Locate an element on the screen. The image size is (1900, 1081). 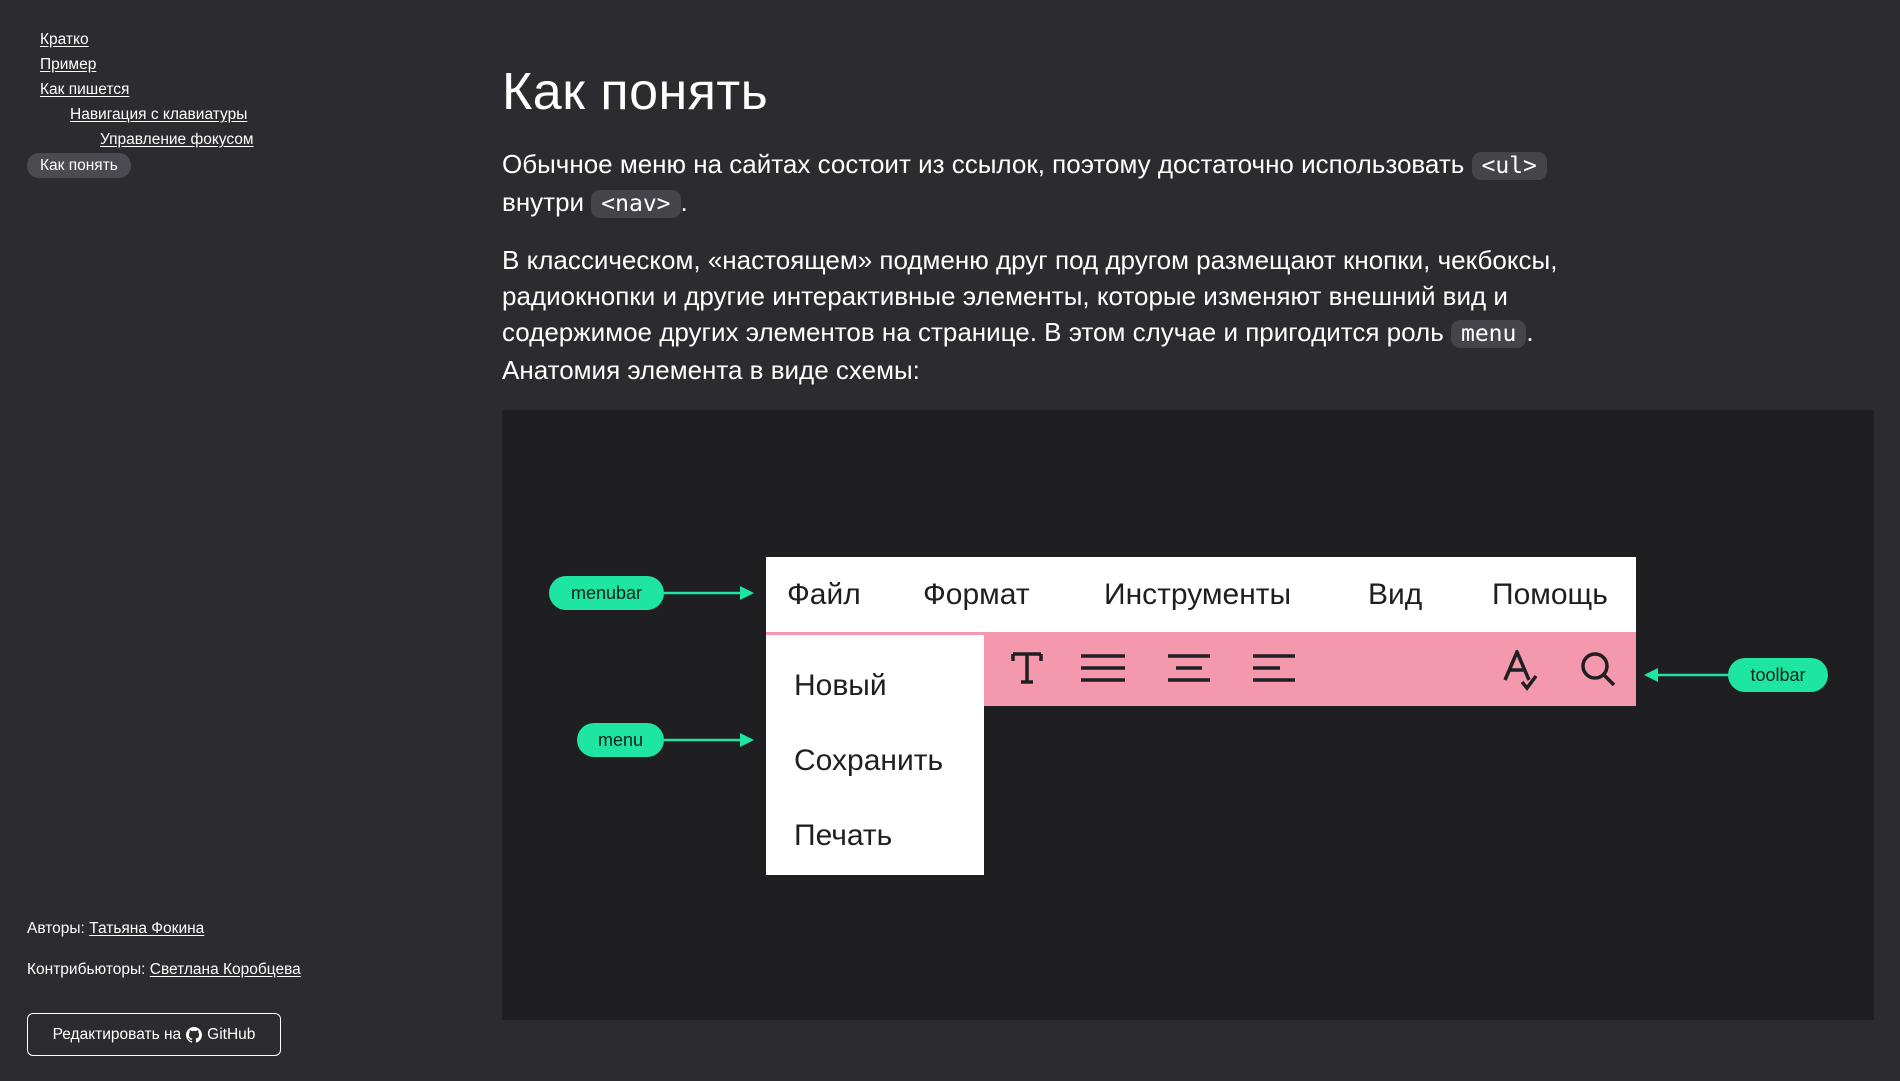
diagram-menu: Новый Сохранить Печать is located at coordinates (875, 755).